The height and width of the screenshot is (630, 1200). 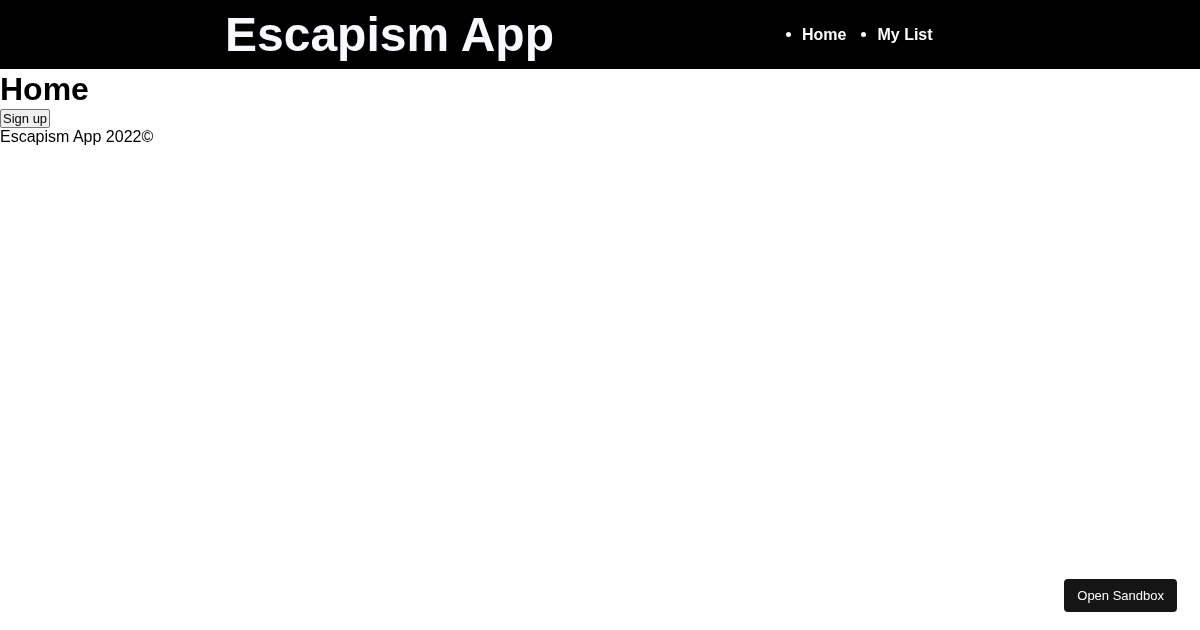 I want to click on page-heading: Home, so click(x=45, y=89).